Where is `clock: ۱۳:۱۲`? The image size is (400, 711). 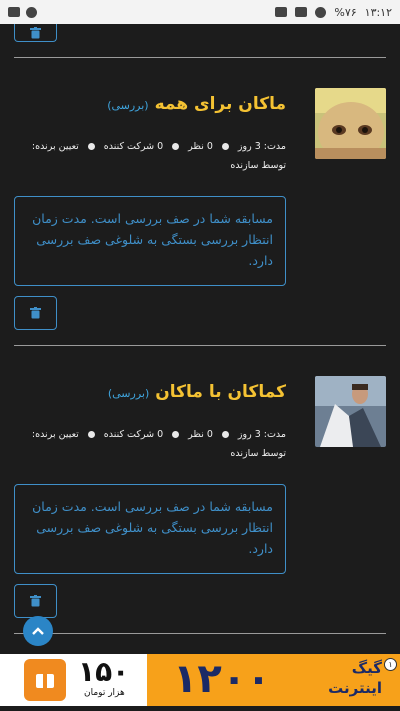 clock: ۱۳:۱۲ is located at coordinates (378, 12).